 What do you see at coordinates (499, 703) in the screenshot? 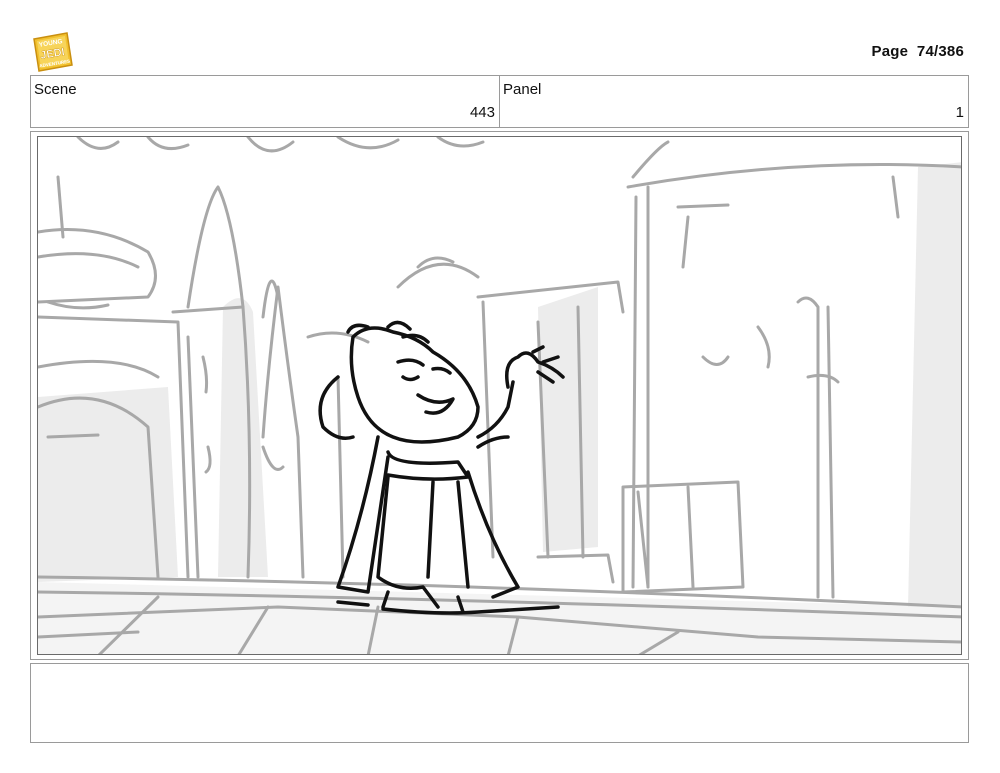
I see `panel-notes-box` at bounding box center [499, 703].